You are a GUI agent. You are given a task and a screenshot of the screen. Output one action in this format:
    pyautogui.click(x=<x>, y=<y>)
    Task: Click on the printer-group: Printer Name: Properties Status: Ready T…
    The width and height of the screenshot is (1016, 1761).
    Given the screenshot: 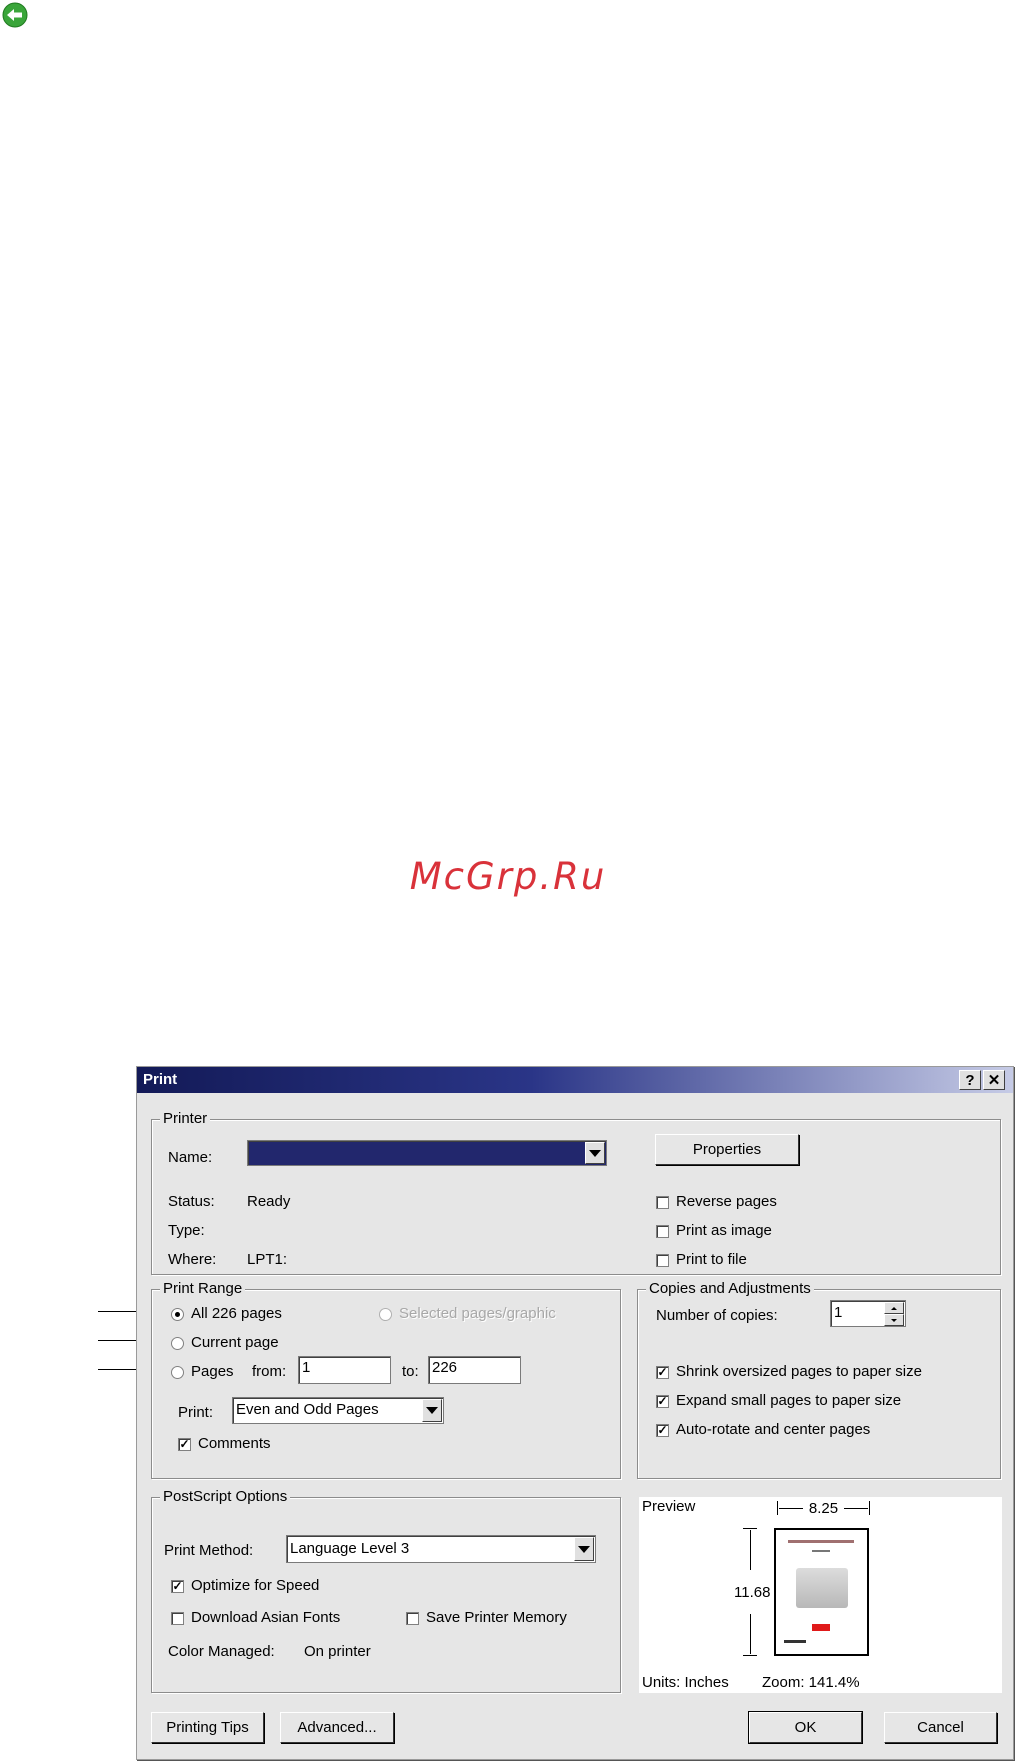 What is the action you would take?
    pyautogui.click(x=576, y=1192)
    